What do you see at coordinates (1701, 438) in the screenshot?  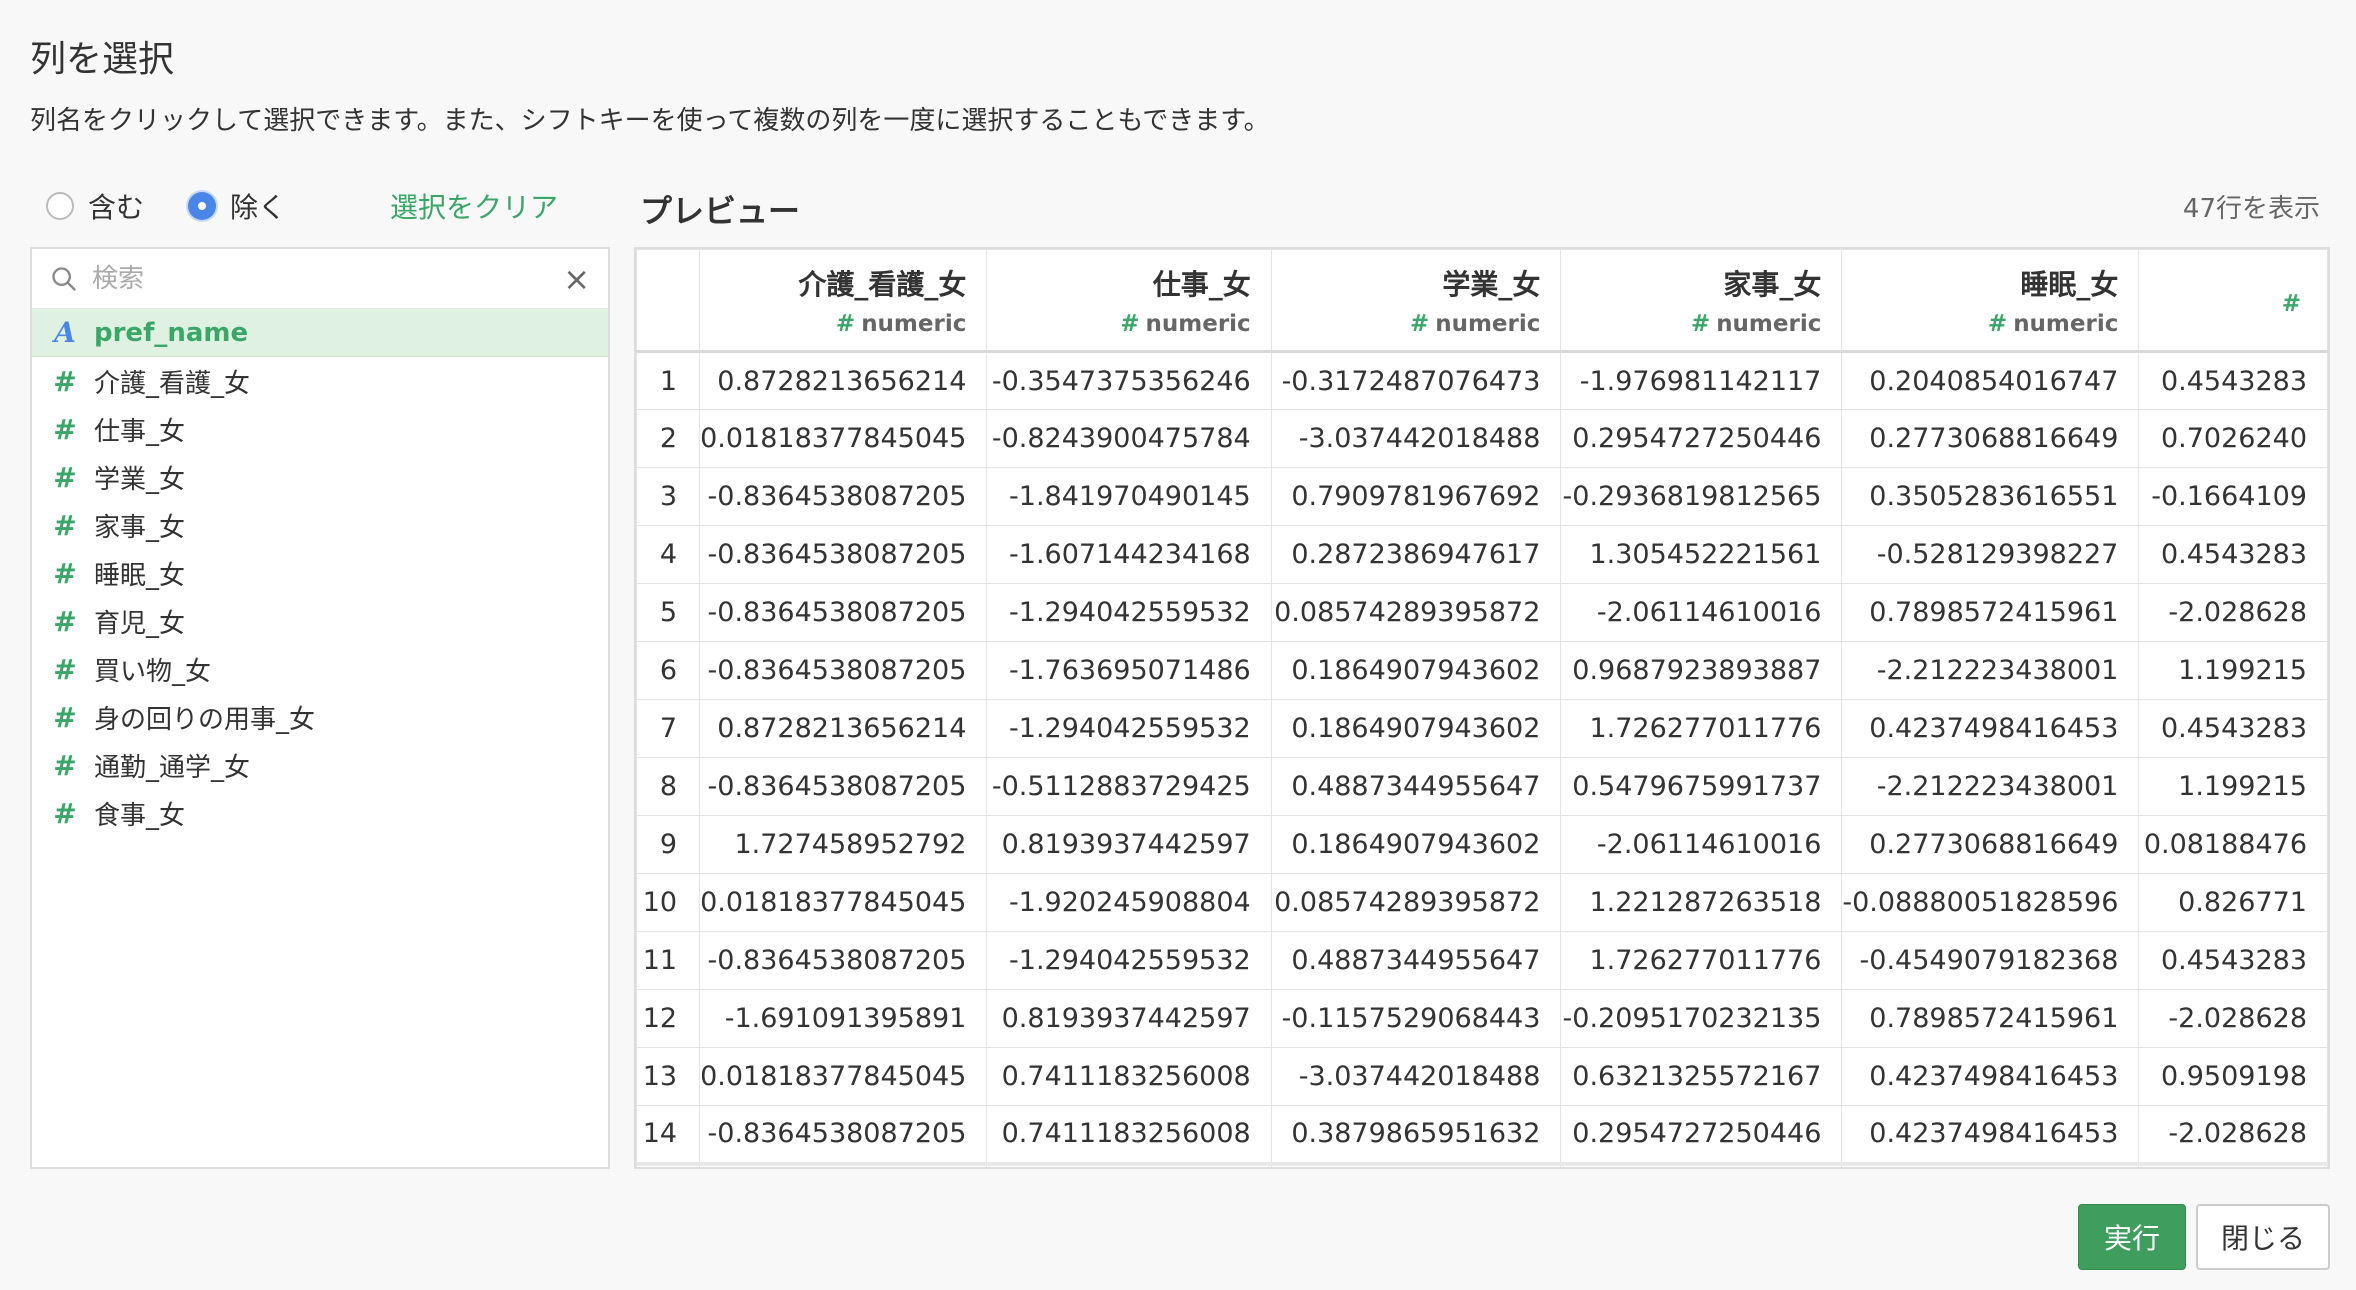 I see `table-cell: 0.2954727250446` at bounding box center [1701, 438].